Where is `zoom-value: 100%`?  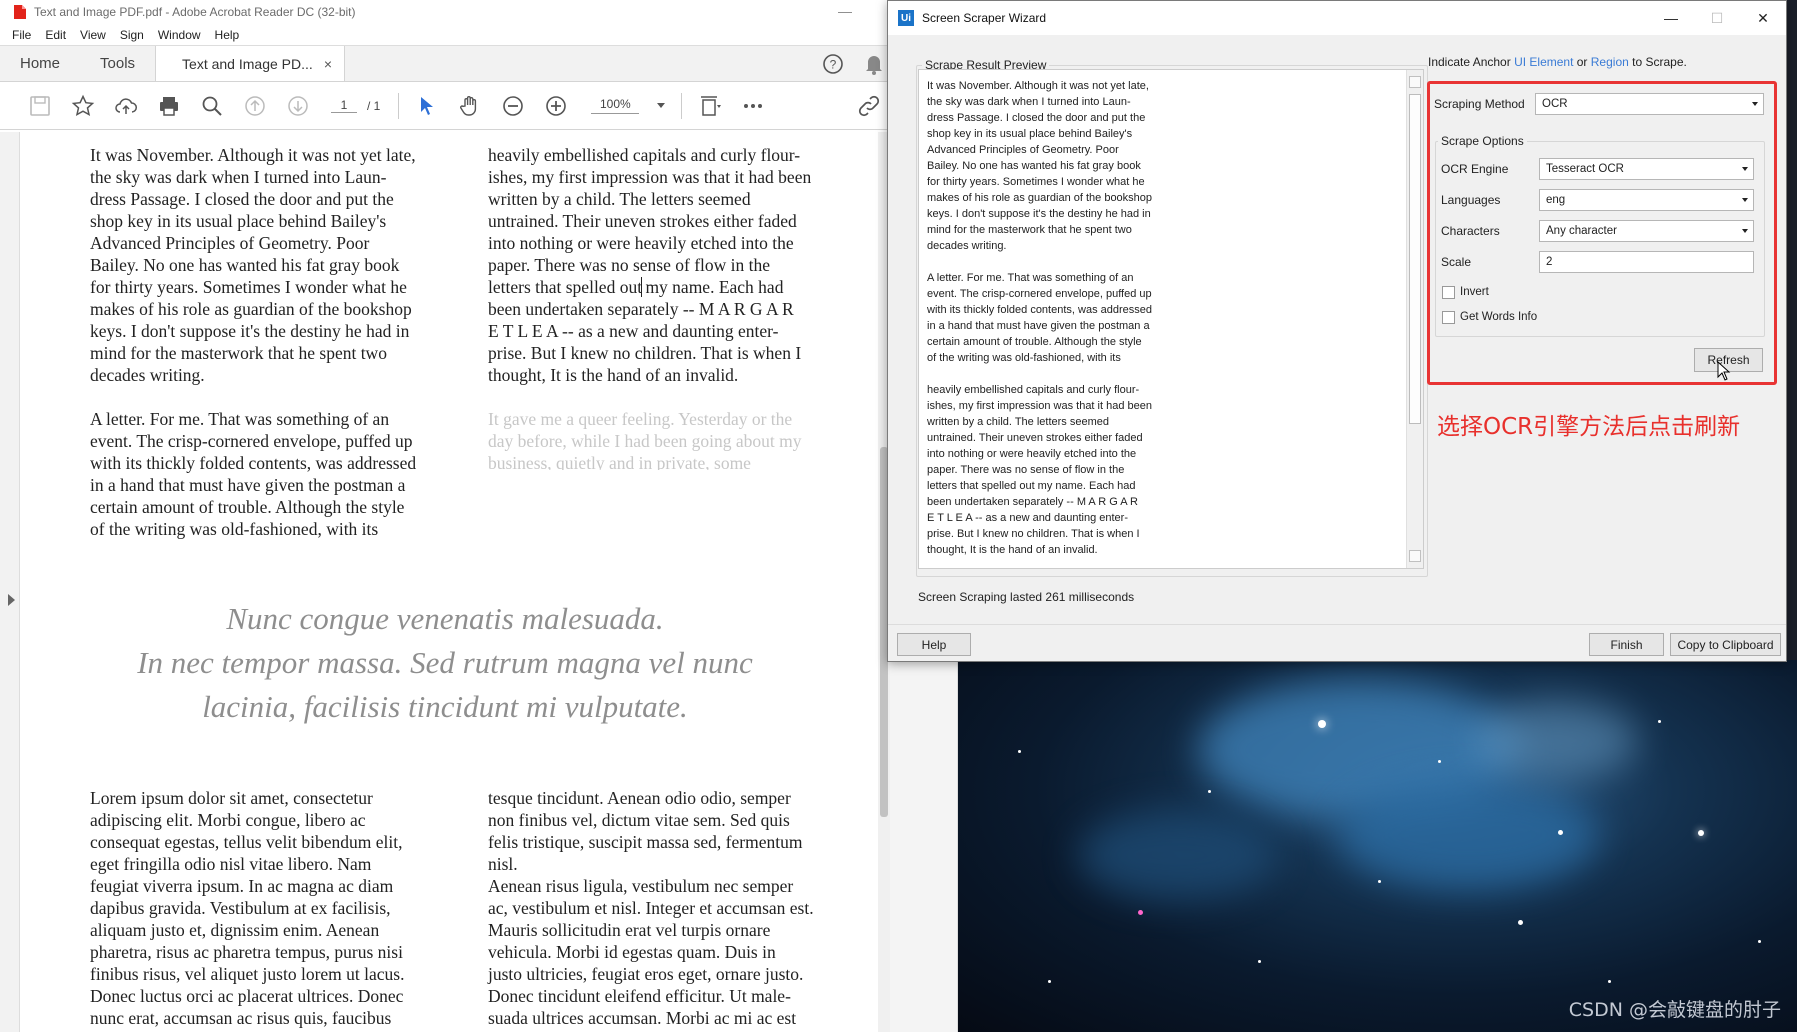 zoom-value: 100% is located at coordinates (615, 105).